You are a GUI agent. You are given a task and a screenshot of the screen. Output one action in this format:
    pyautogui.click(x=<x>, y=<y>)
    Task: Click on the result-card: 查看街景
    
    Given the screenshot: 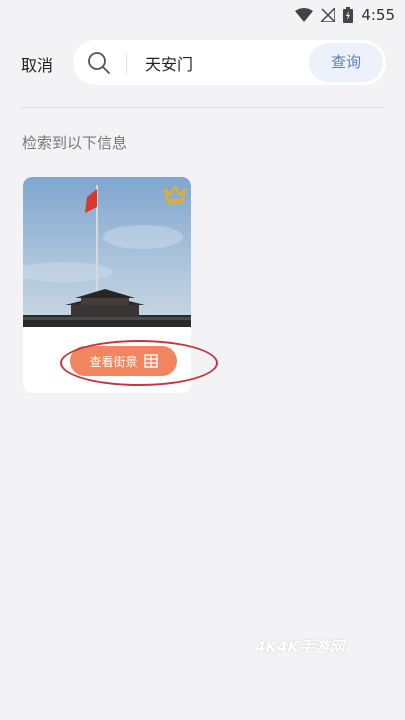 What is the action you would take?
    pyautogui.click(x=107, y=285)
    